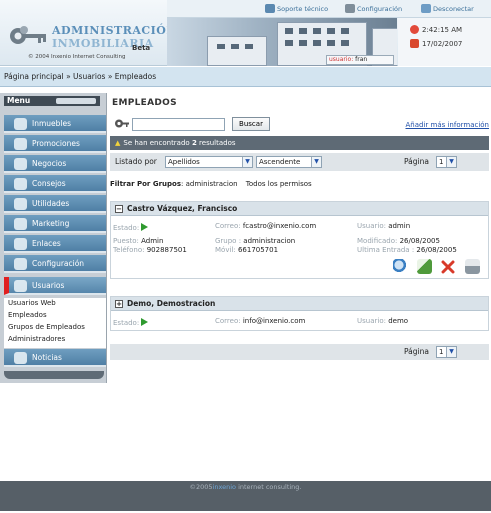 The height and width of the screenshot is (513, 491). Describe the element at coordinates (472, 266) in the screenshot. I see `print-icon` at that location.